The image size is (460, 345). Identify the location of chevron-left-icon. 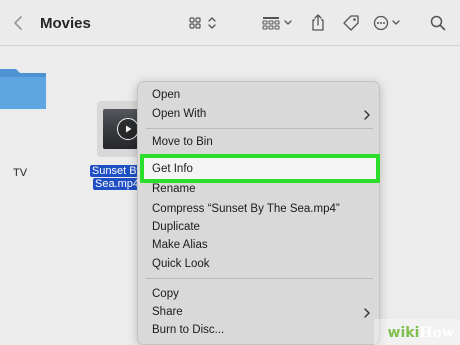
(18, 23).